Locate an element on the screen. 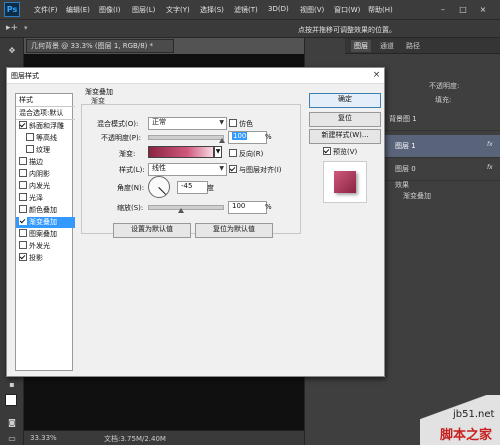  menu-file: 文件(F) is located at coordinates (46, 10).